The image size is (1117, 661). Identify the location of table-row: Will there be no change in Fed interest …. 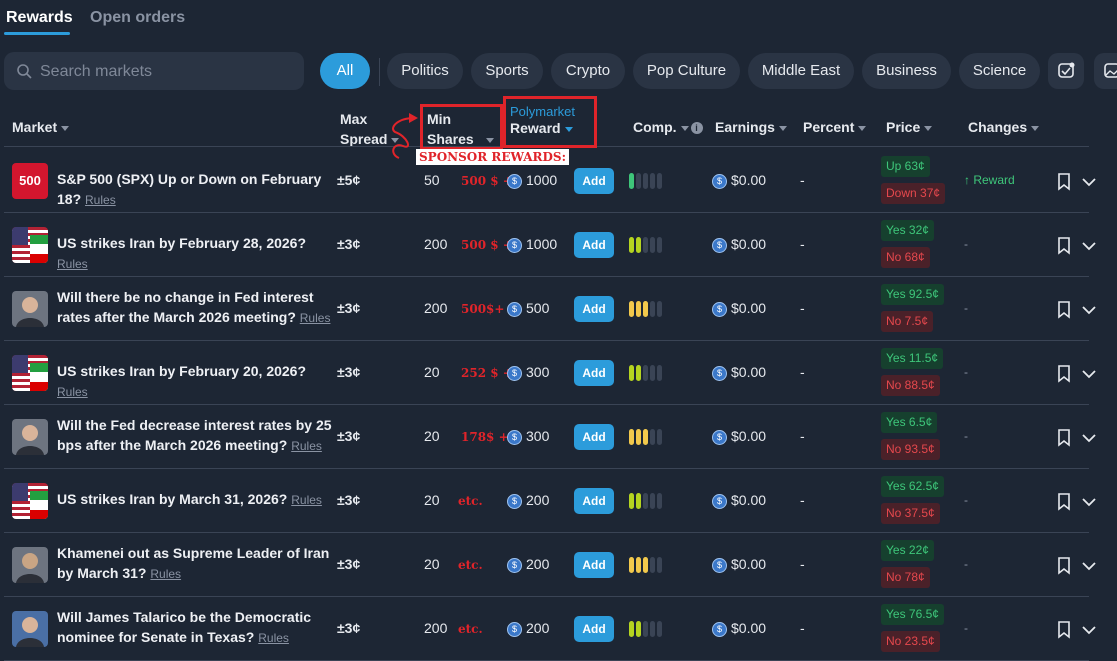
(558, 309).